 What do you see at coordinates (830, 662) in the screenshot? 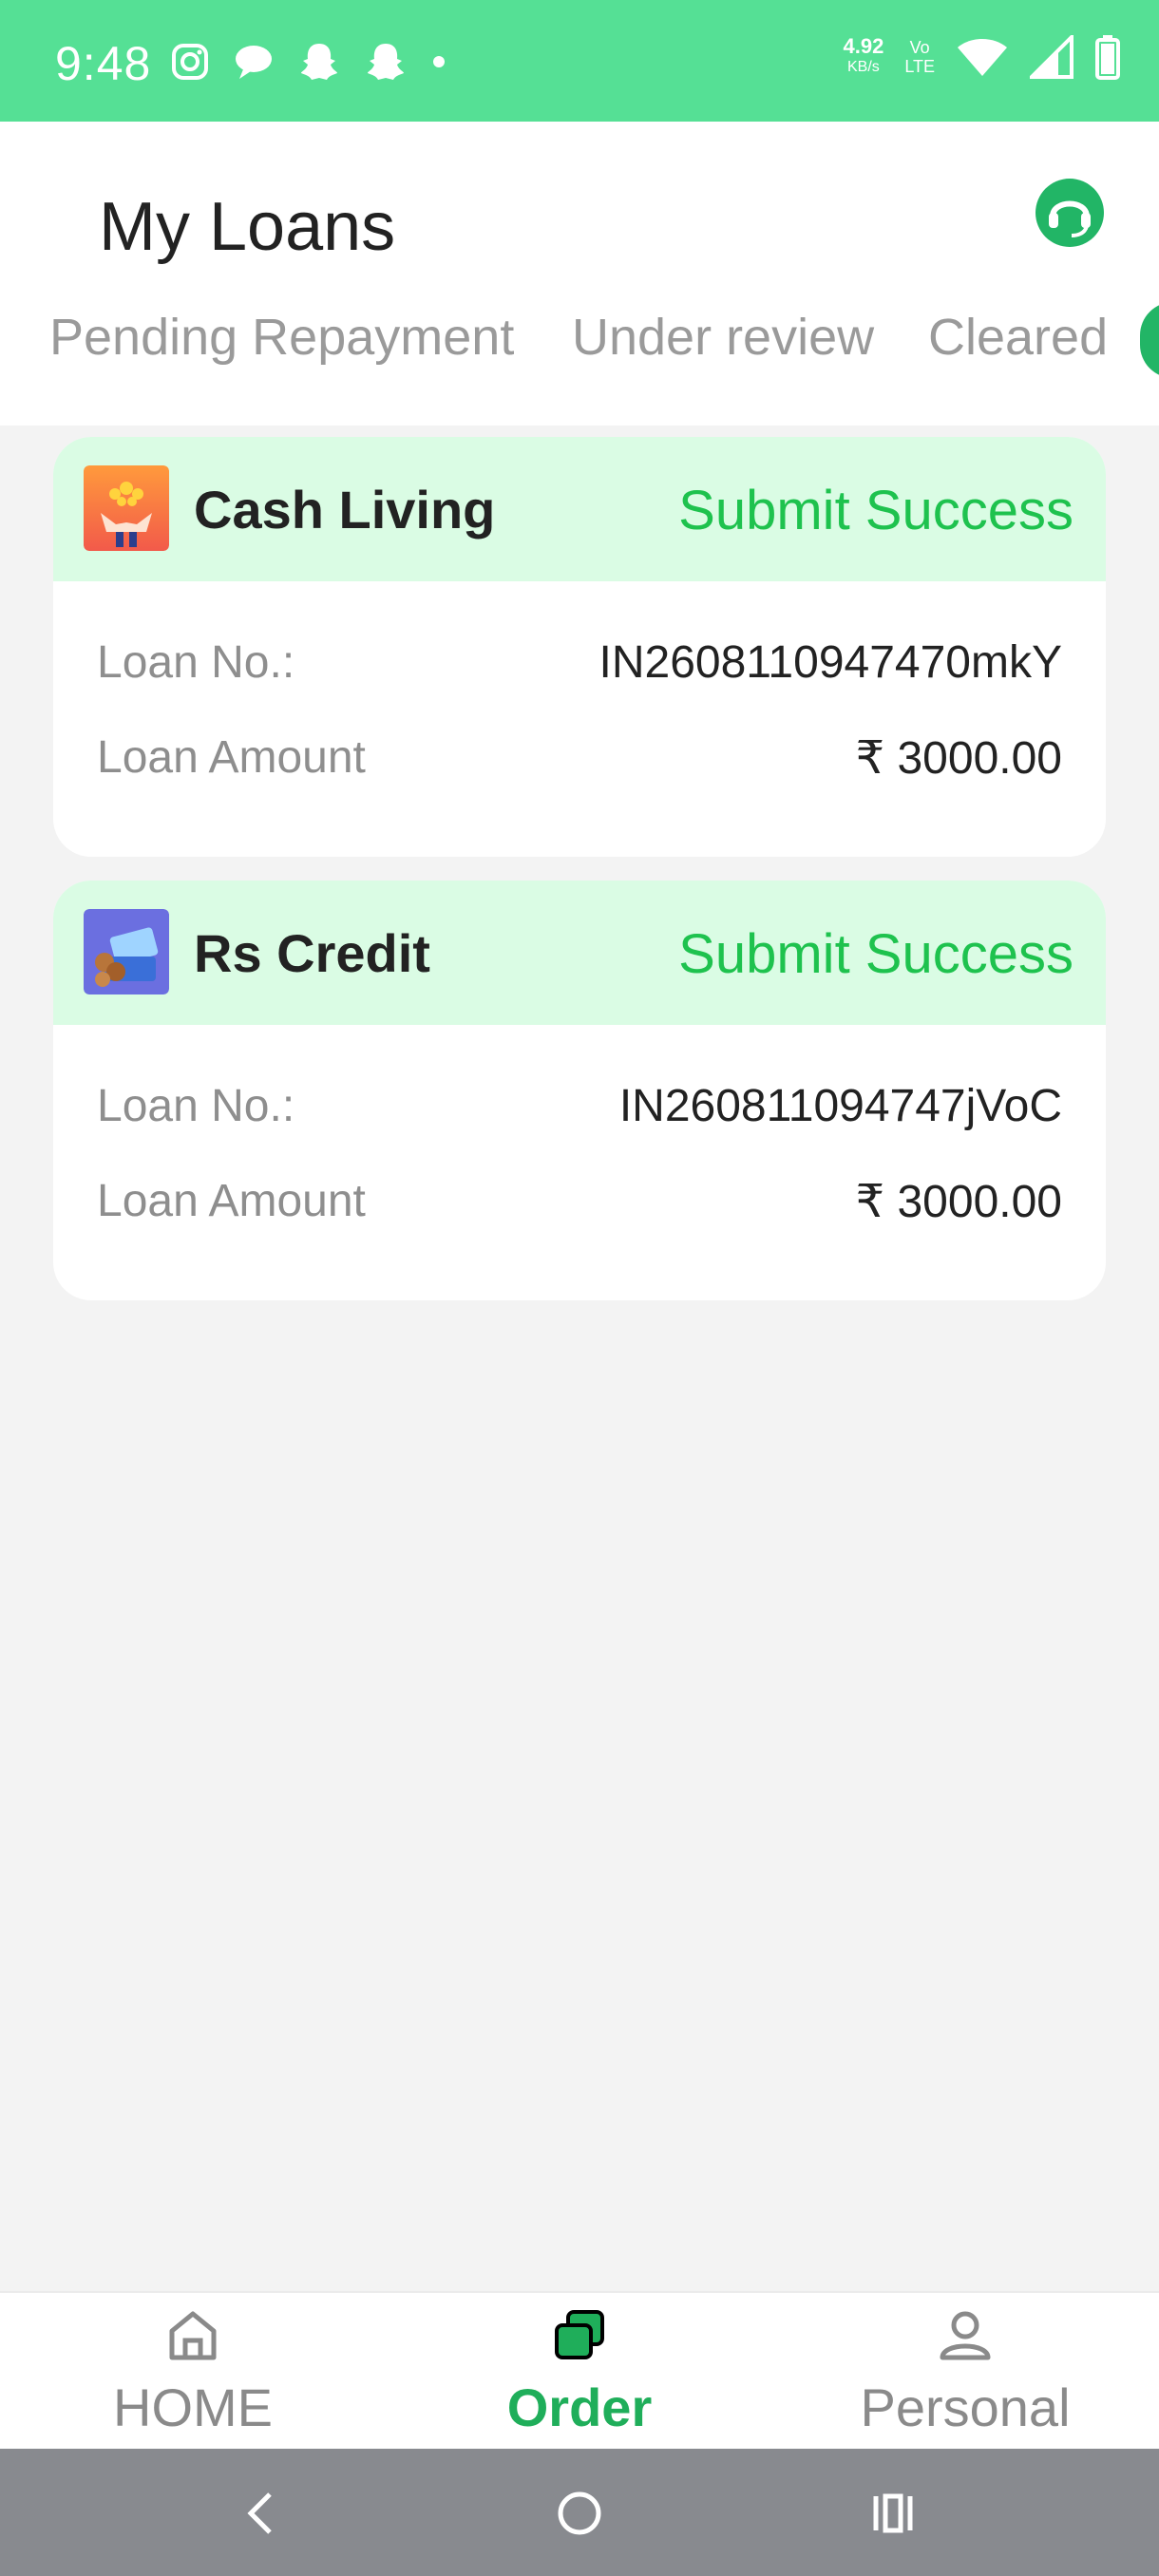
I see `loan-number-value: IN2608110947470mkY` at bounding box center [830, 662].